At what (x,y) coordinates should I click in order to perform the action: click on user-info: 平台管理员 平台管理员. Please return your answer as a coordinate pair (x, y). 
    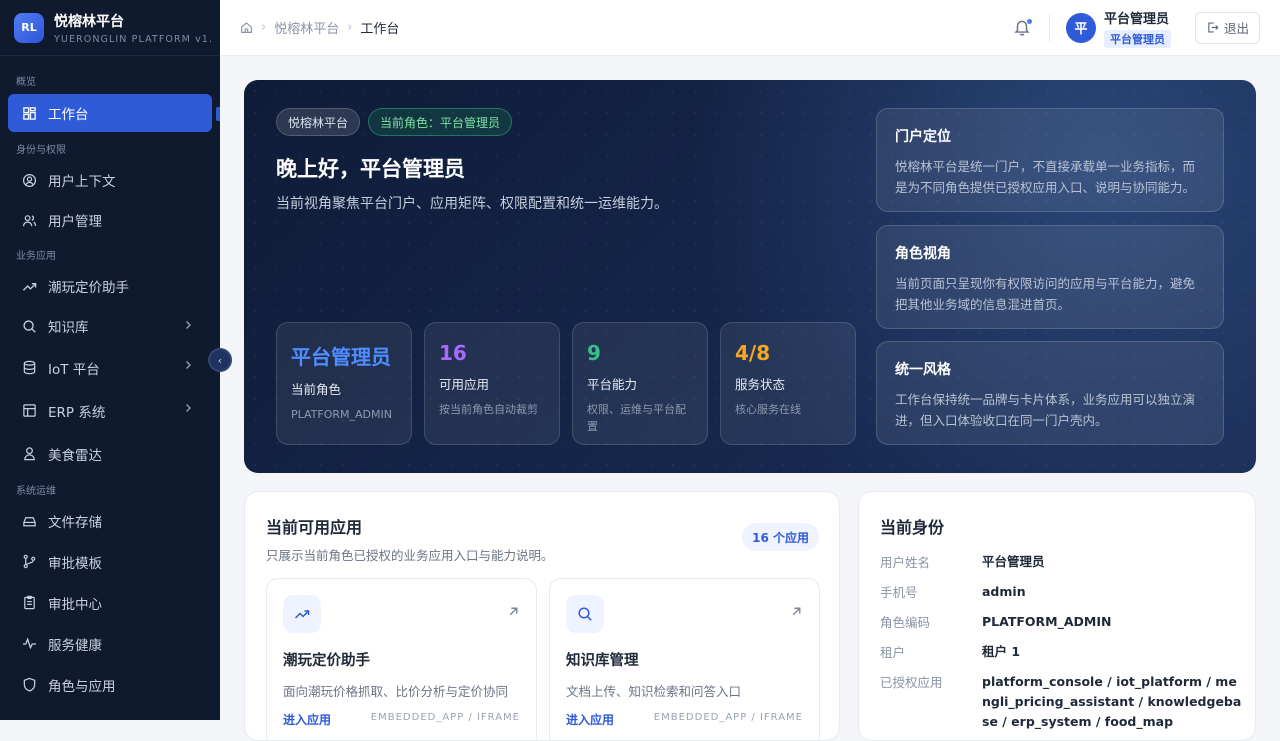
    Looking at the image, I should click on (1137, 28).